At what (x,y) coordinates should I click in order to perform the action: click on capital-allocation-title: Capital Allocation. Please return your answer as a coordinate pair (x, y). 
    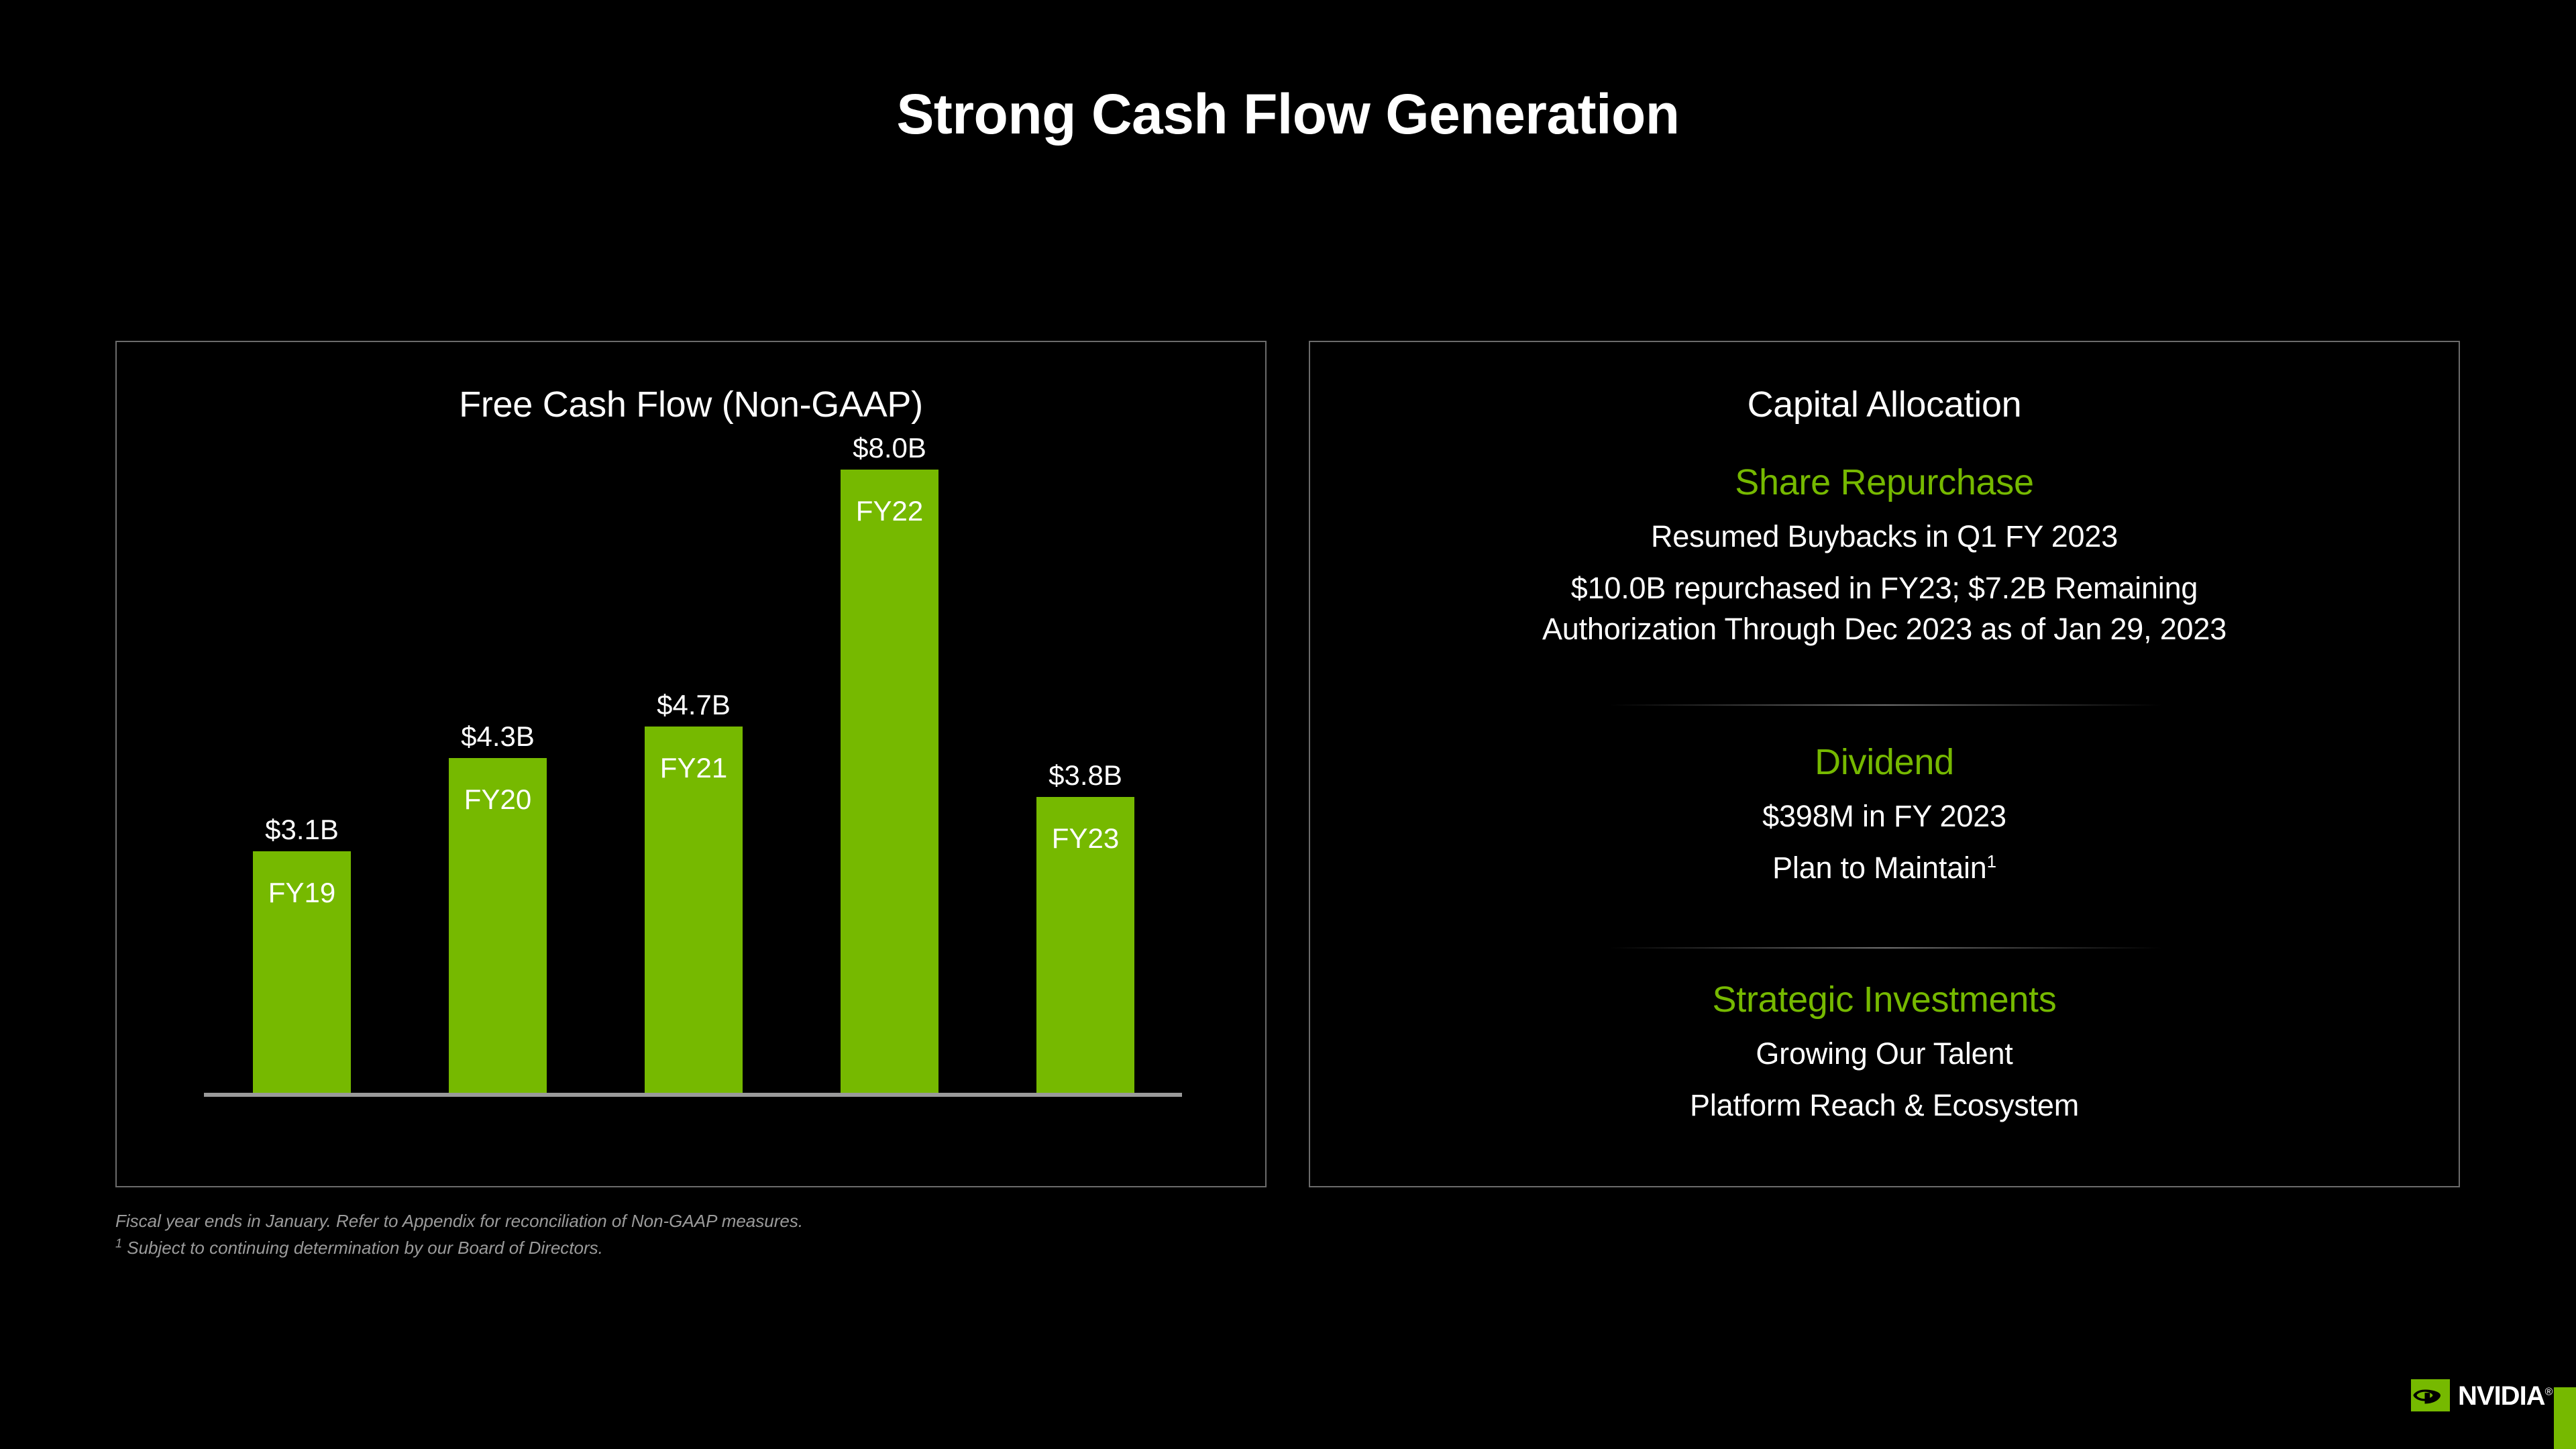
    Looking at the image, I should click on (1884, 404).